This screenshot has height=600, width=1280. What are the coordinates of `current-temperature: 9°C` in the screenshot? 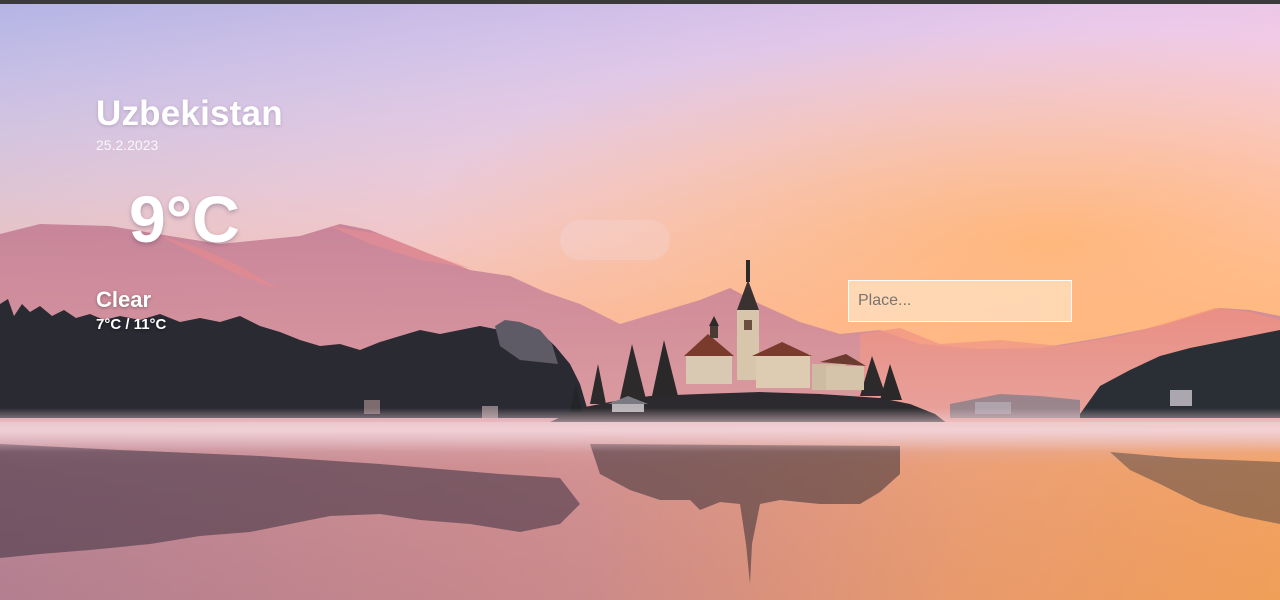 It's located at (184, 219).